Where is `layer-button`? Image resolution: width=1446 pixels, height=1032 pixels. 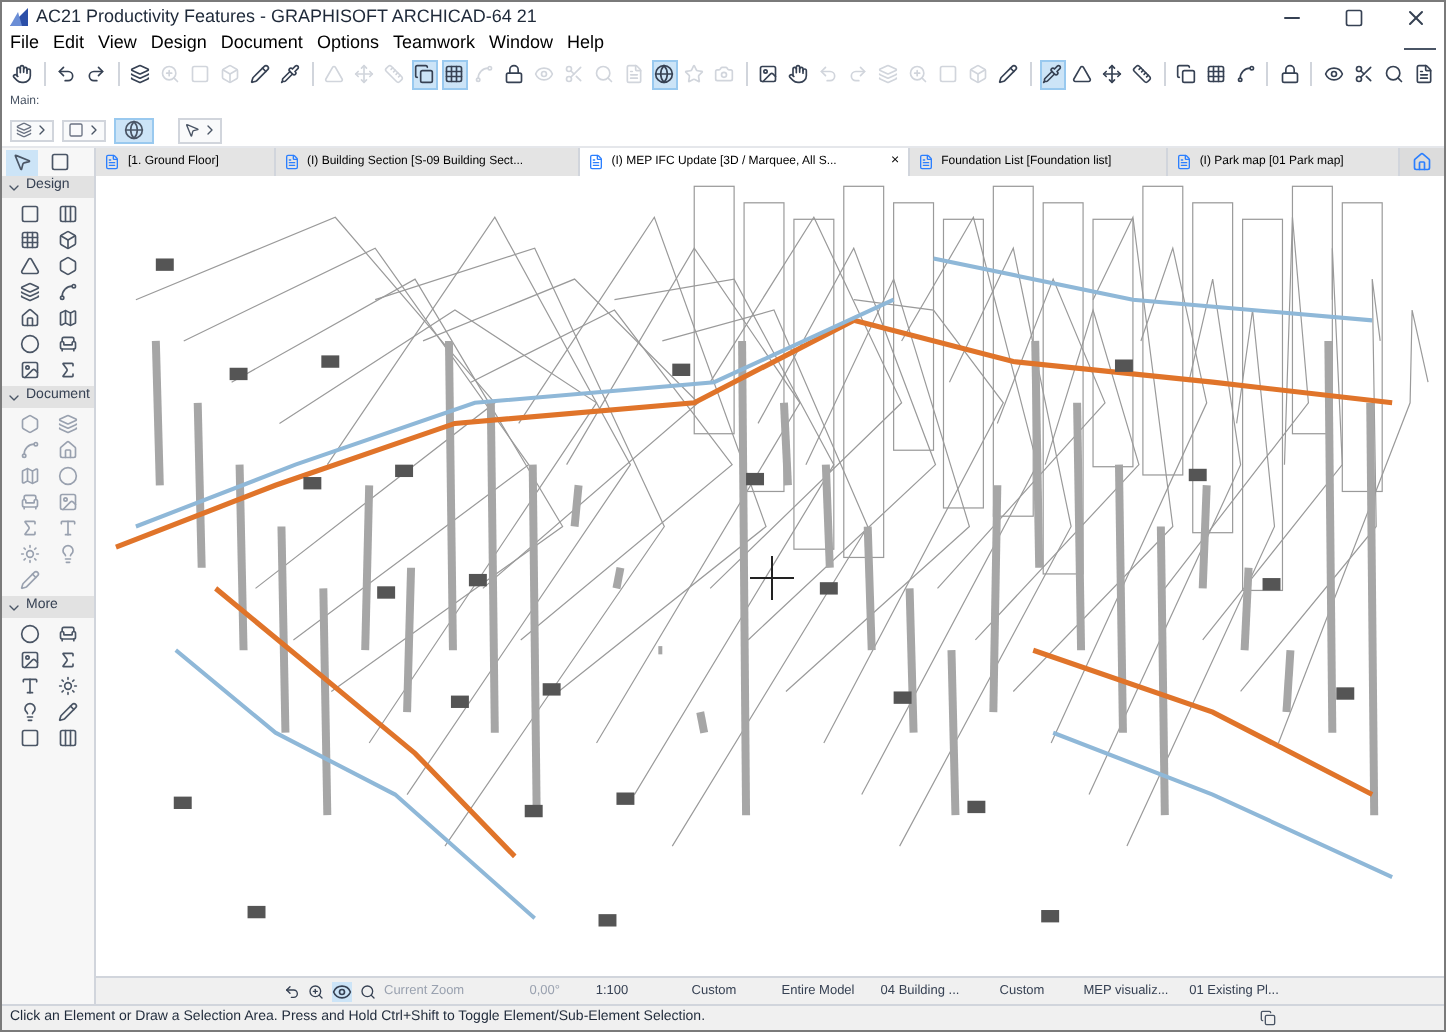 layer-button is located at coordinates (32, 130).